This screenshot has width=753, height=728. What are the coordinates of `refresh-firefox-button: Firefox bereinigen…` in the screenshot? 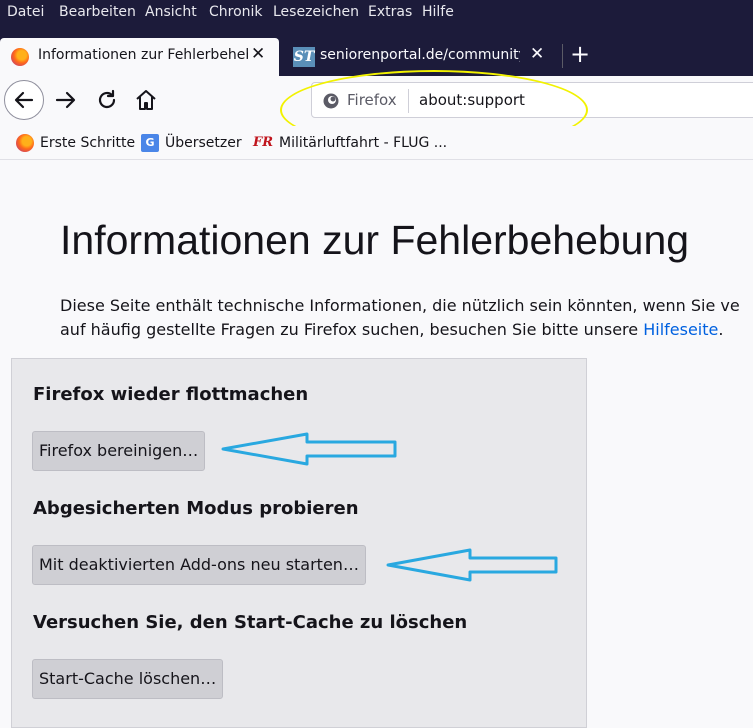 It's located at (119, 451).